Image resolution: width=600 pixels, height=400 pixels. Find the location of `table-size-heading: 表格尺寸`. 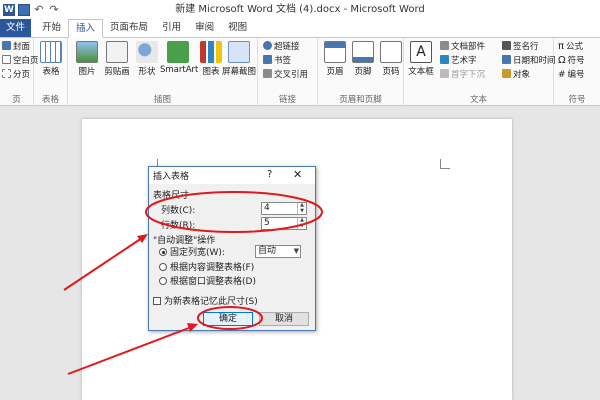

table-size-heading: 表格尺寸 is located at coordinates (171, 196).